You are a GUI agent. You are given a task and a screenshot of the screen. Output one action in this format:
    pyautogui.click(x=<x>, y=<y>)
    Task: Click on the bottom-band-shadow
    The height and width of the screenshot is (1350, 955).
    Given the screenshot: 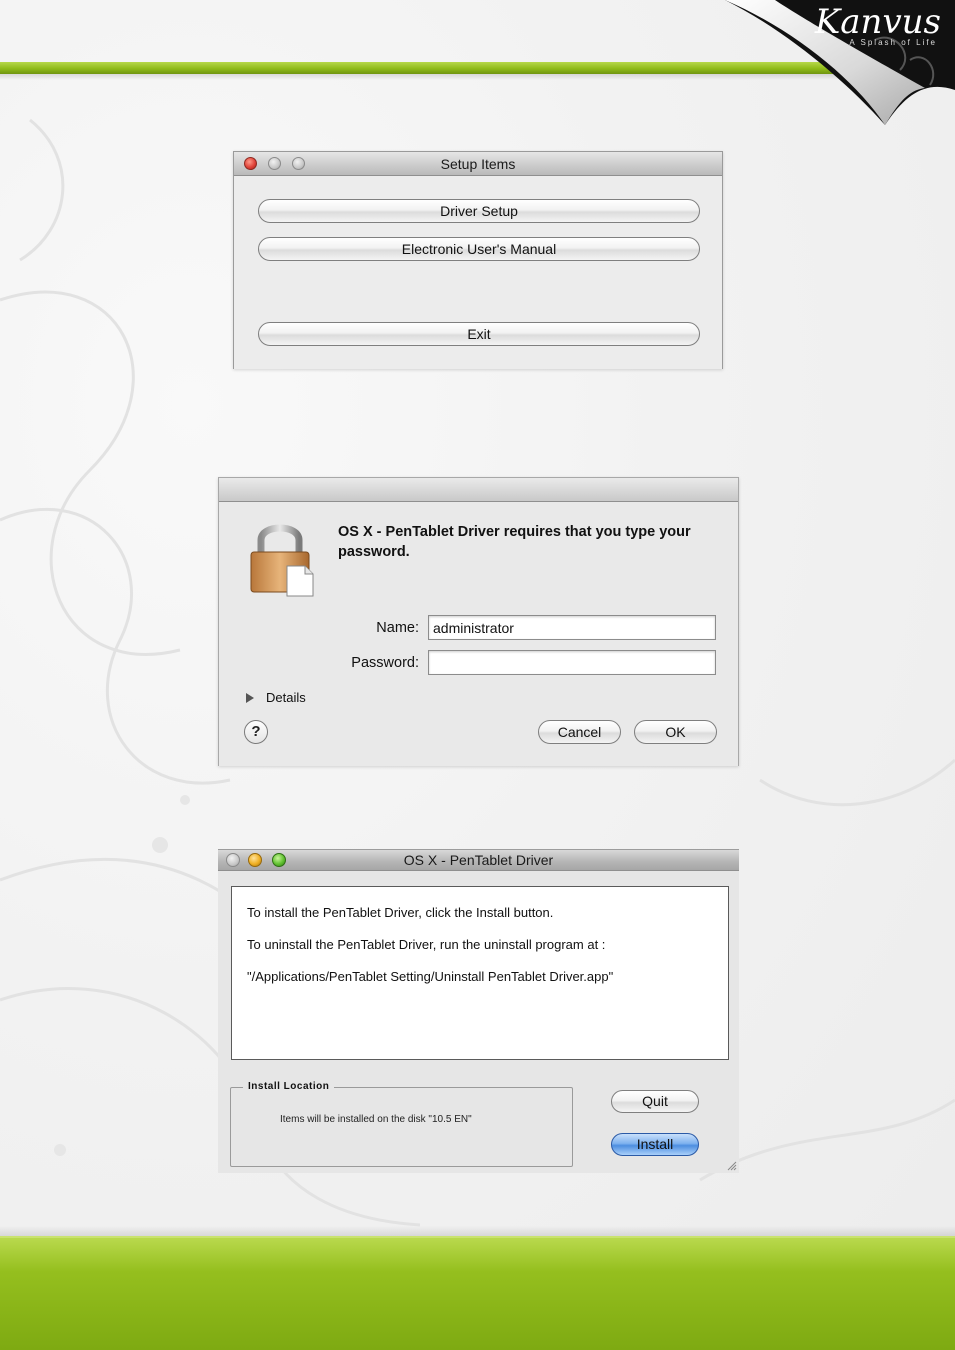 What is the action you would take?
    pyautogui.click(x=477, y=1231)
    